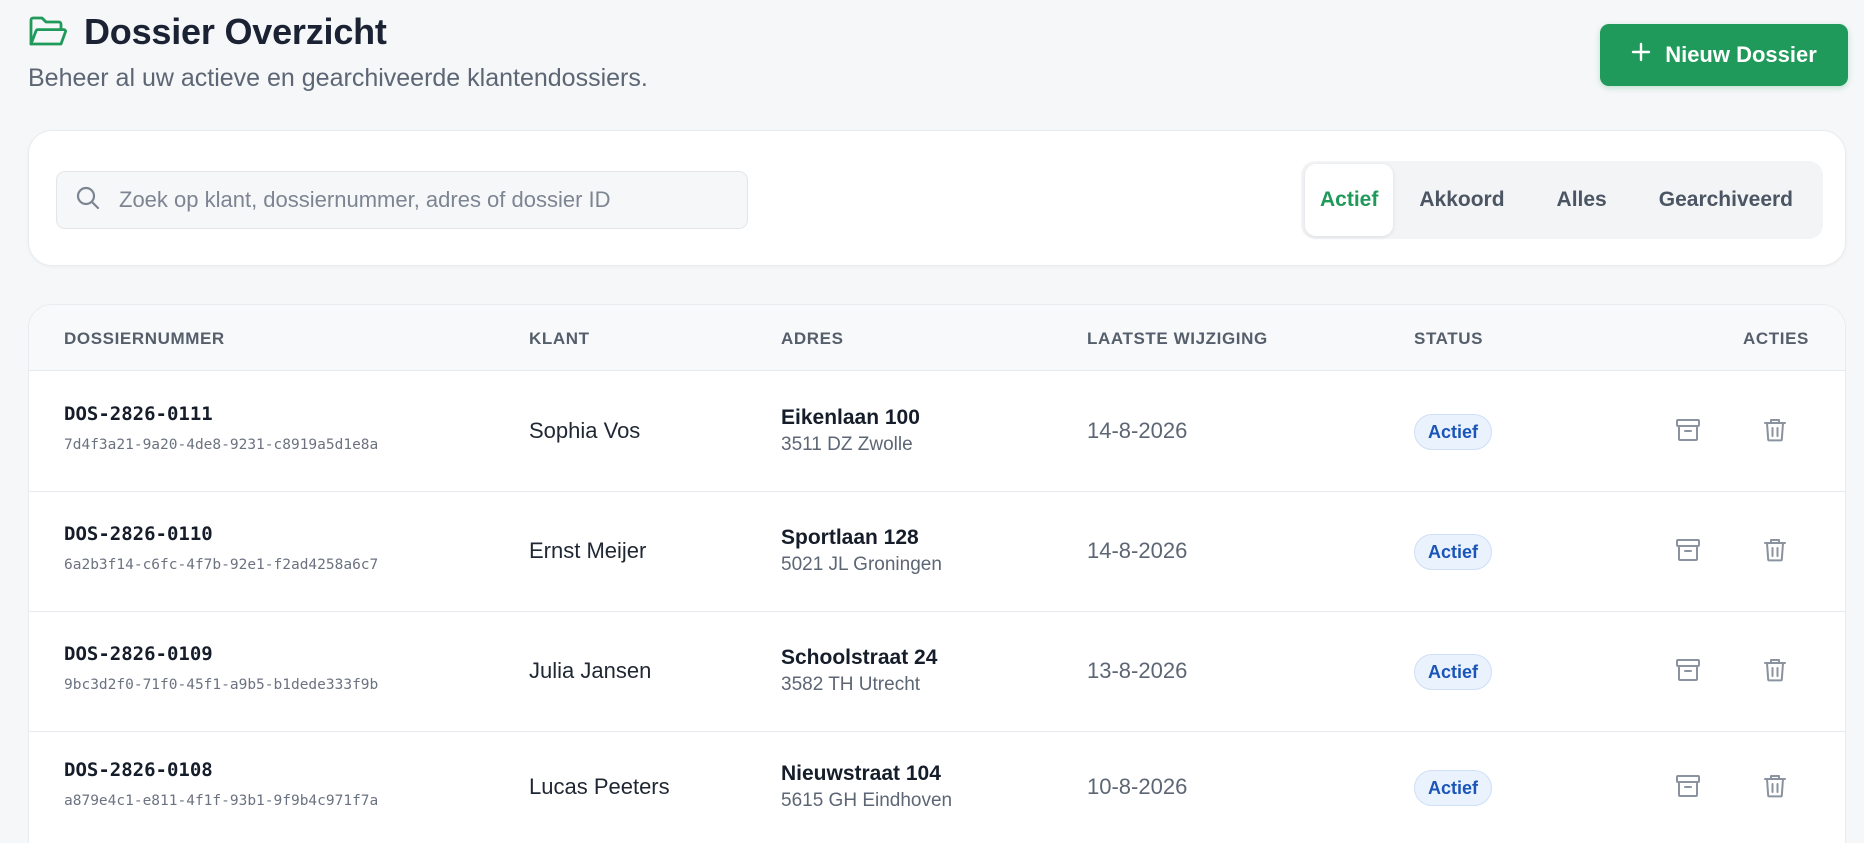 The image size is (1864, 843). I want to click on client-name: Sophia Vos, so click(585, 430).